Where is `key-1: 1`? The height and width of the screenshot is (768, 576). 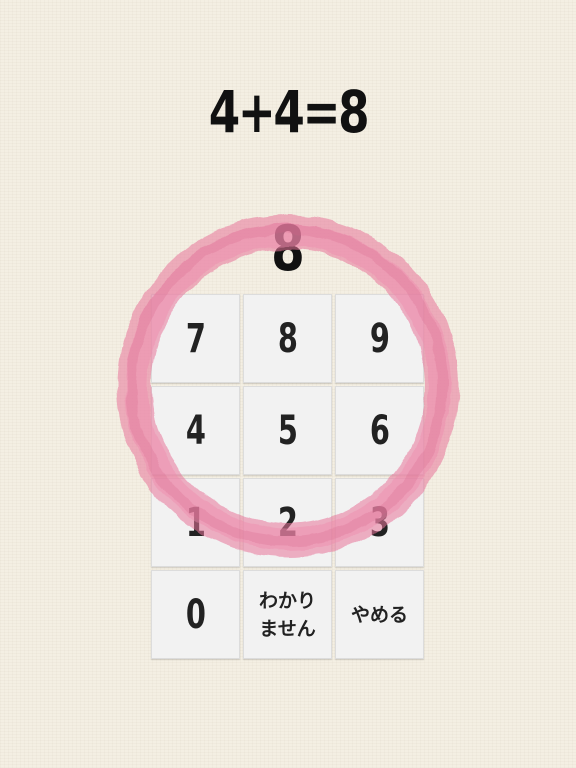 key-1: 1 is located at coordinates (195, 522).